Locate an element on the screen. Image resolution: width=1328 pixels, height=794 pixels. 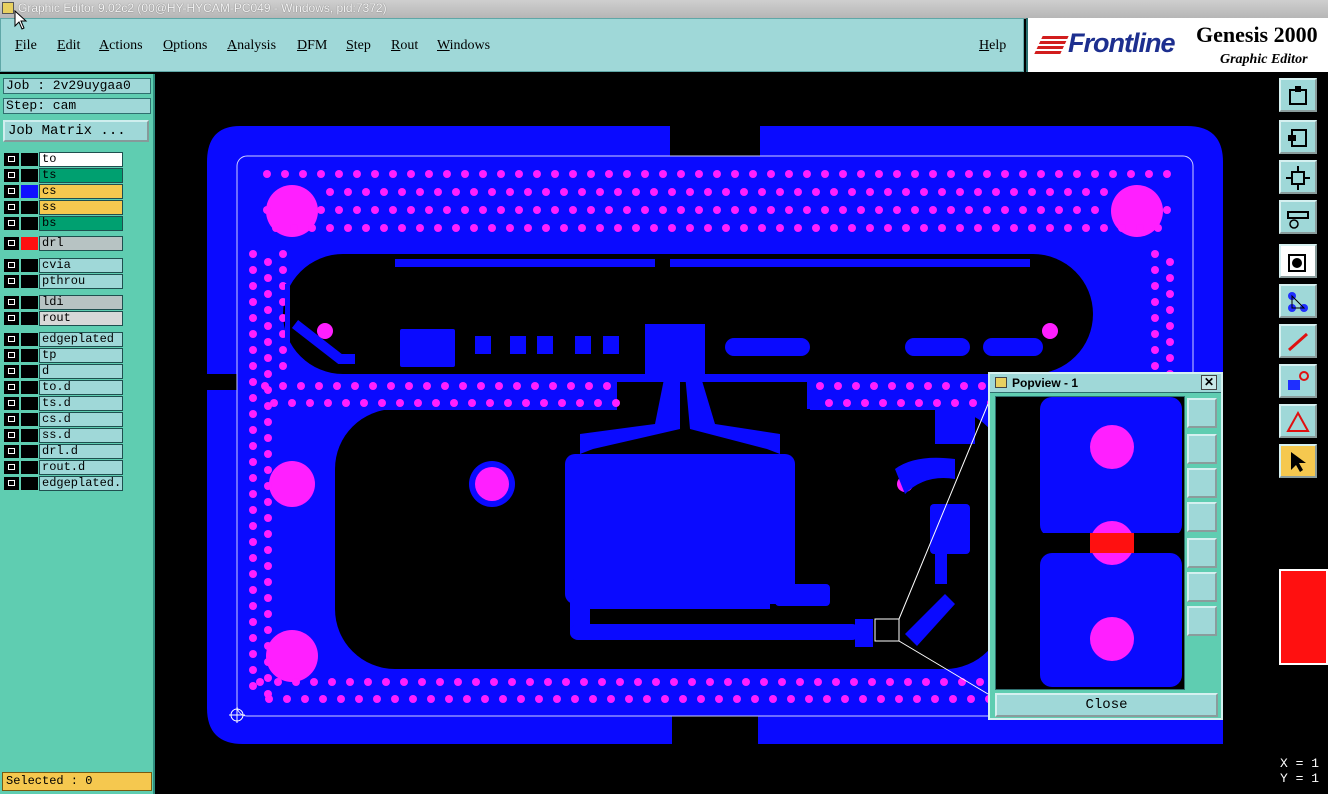
layer-row: tp is located at coordinates (64, 355).